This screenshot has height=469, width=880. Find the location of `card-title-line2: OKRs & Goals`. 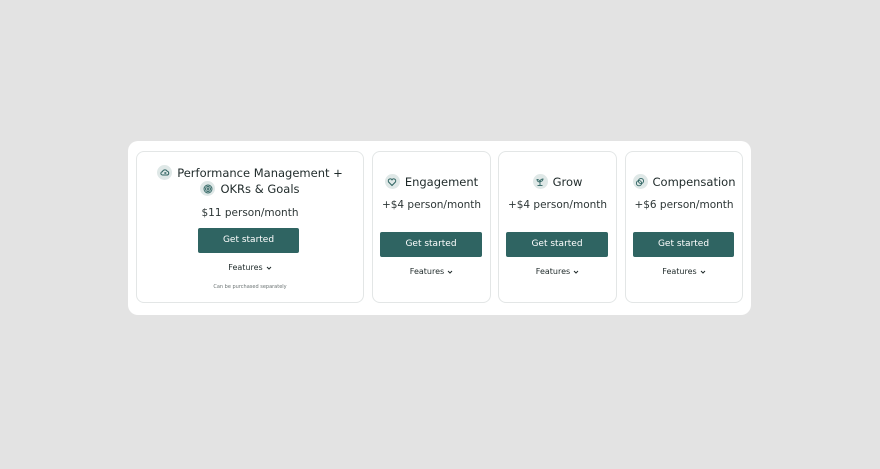

card-title-line2: OKRs & Goals is located at coordinates (250, 188).